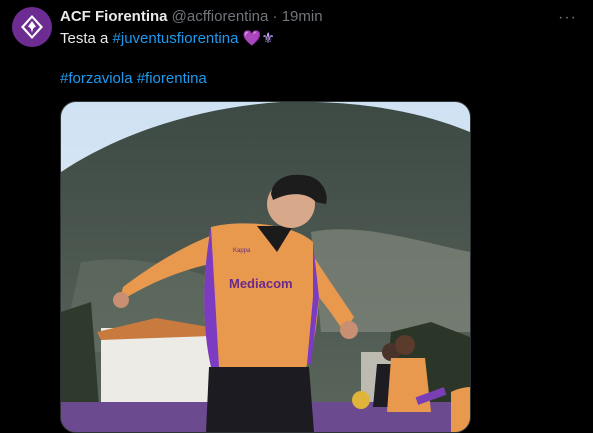 The width and height of the screenshot is (593, 433). Describe the element at coordinates (133, 79) in the screenshot. I see `tweet-text-line-2: #forzaviola #fiorentina` at that location.